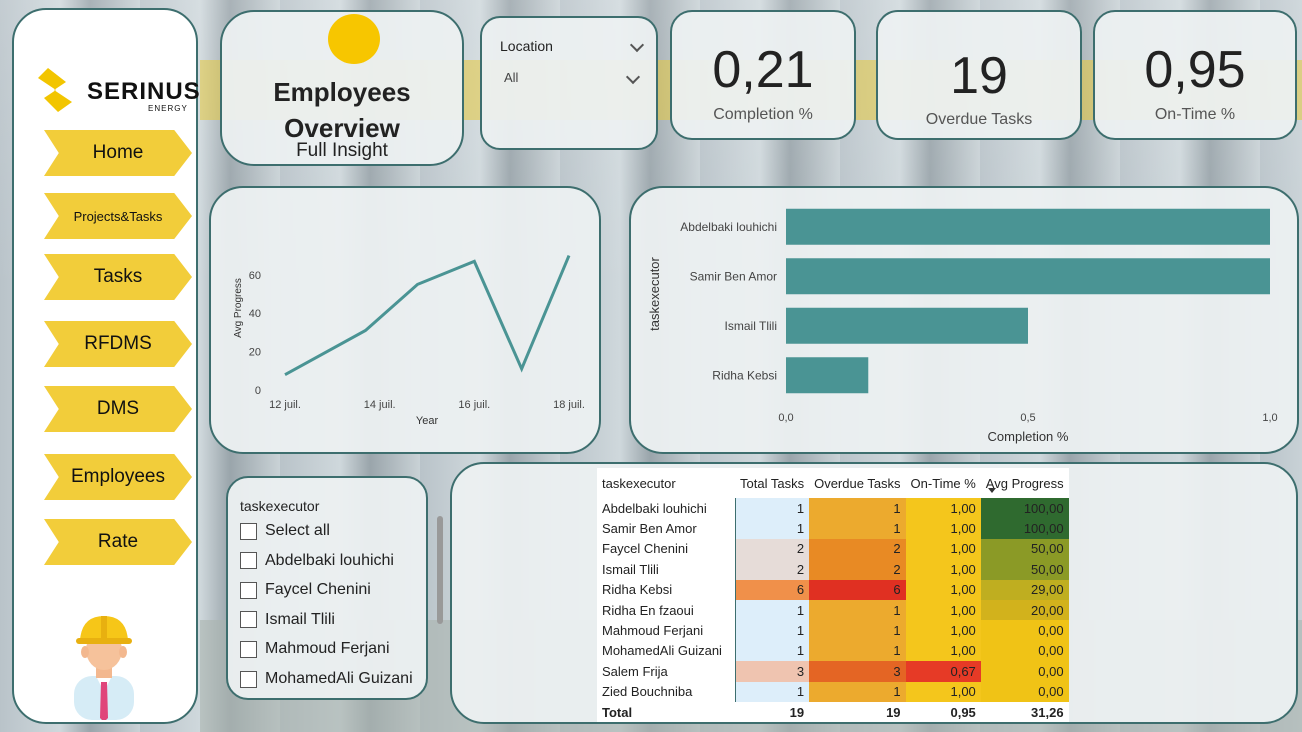  What do you see at coordinates (440, 570) in the screenshot?
I see `slicer-scrollbar` at bounding box center [440, 570].